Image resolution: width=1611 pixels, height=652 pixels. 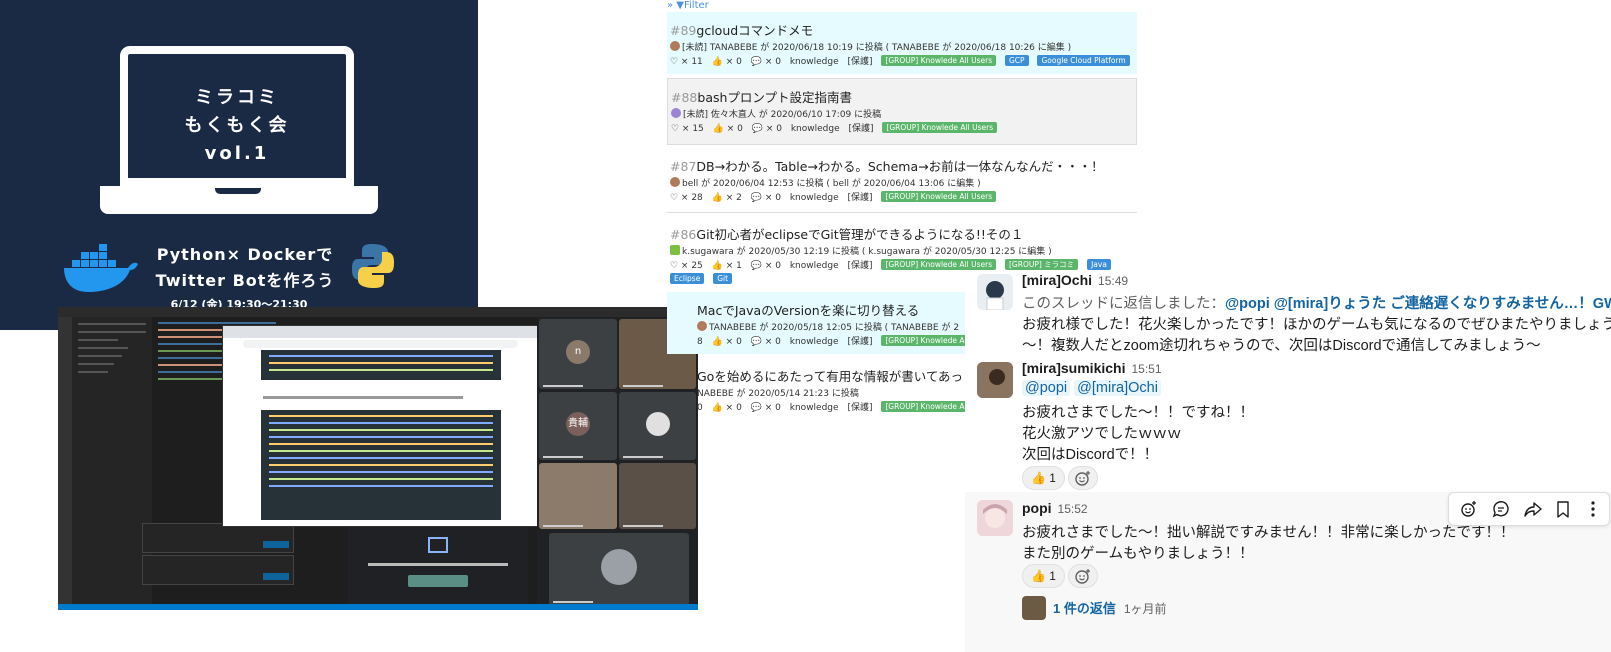 I want to click on participant-tile: n, so click(x=578, y=354).